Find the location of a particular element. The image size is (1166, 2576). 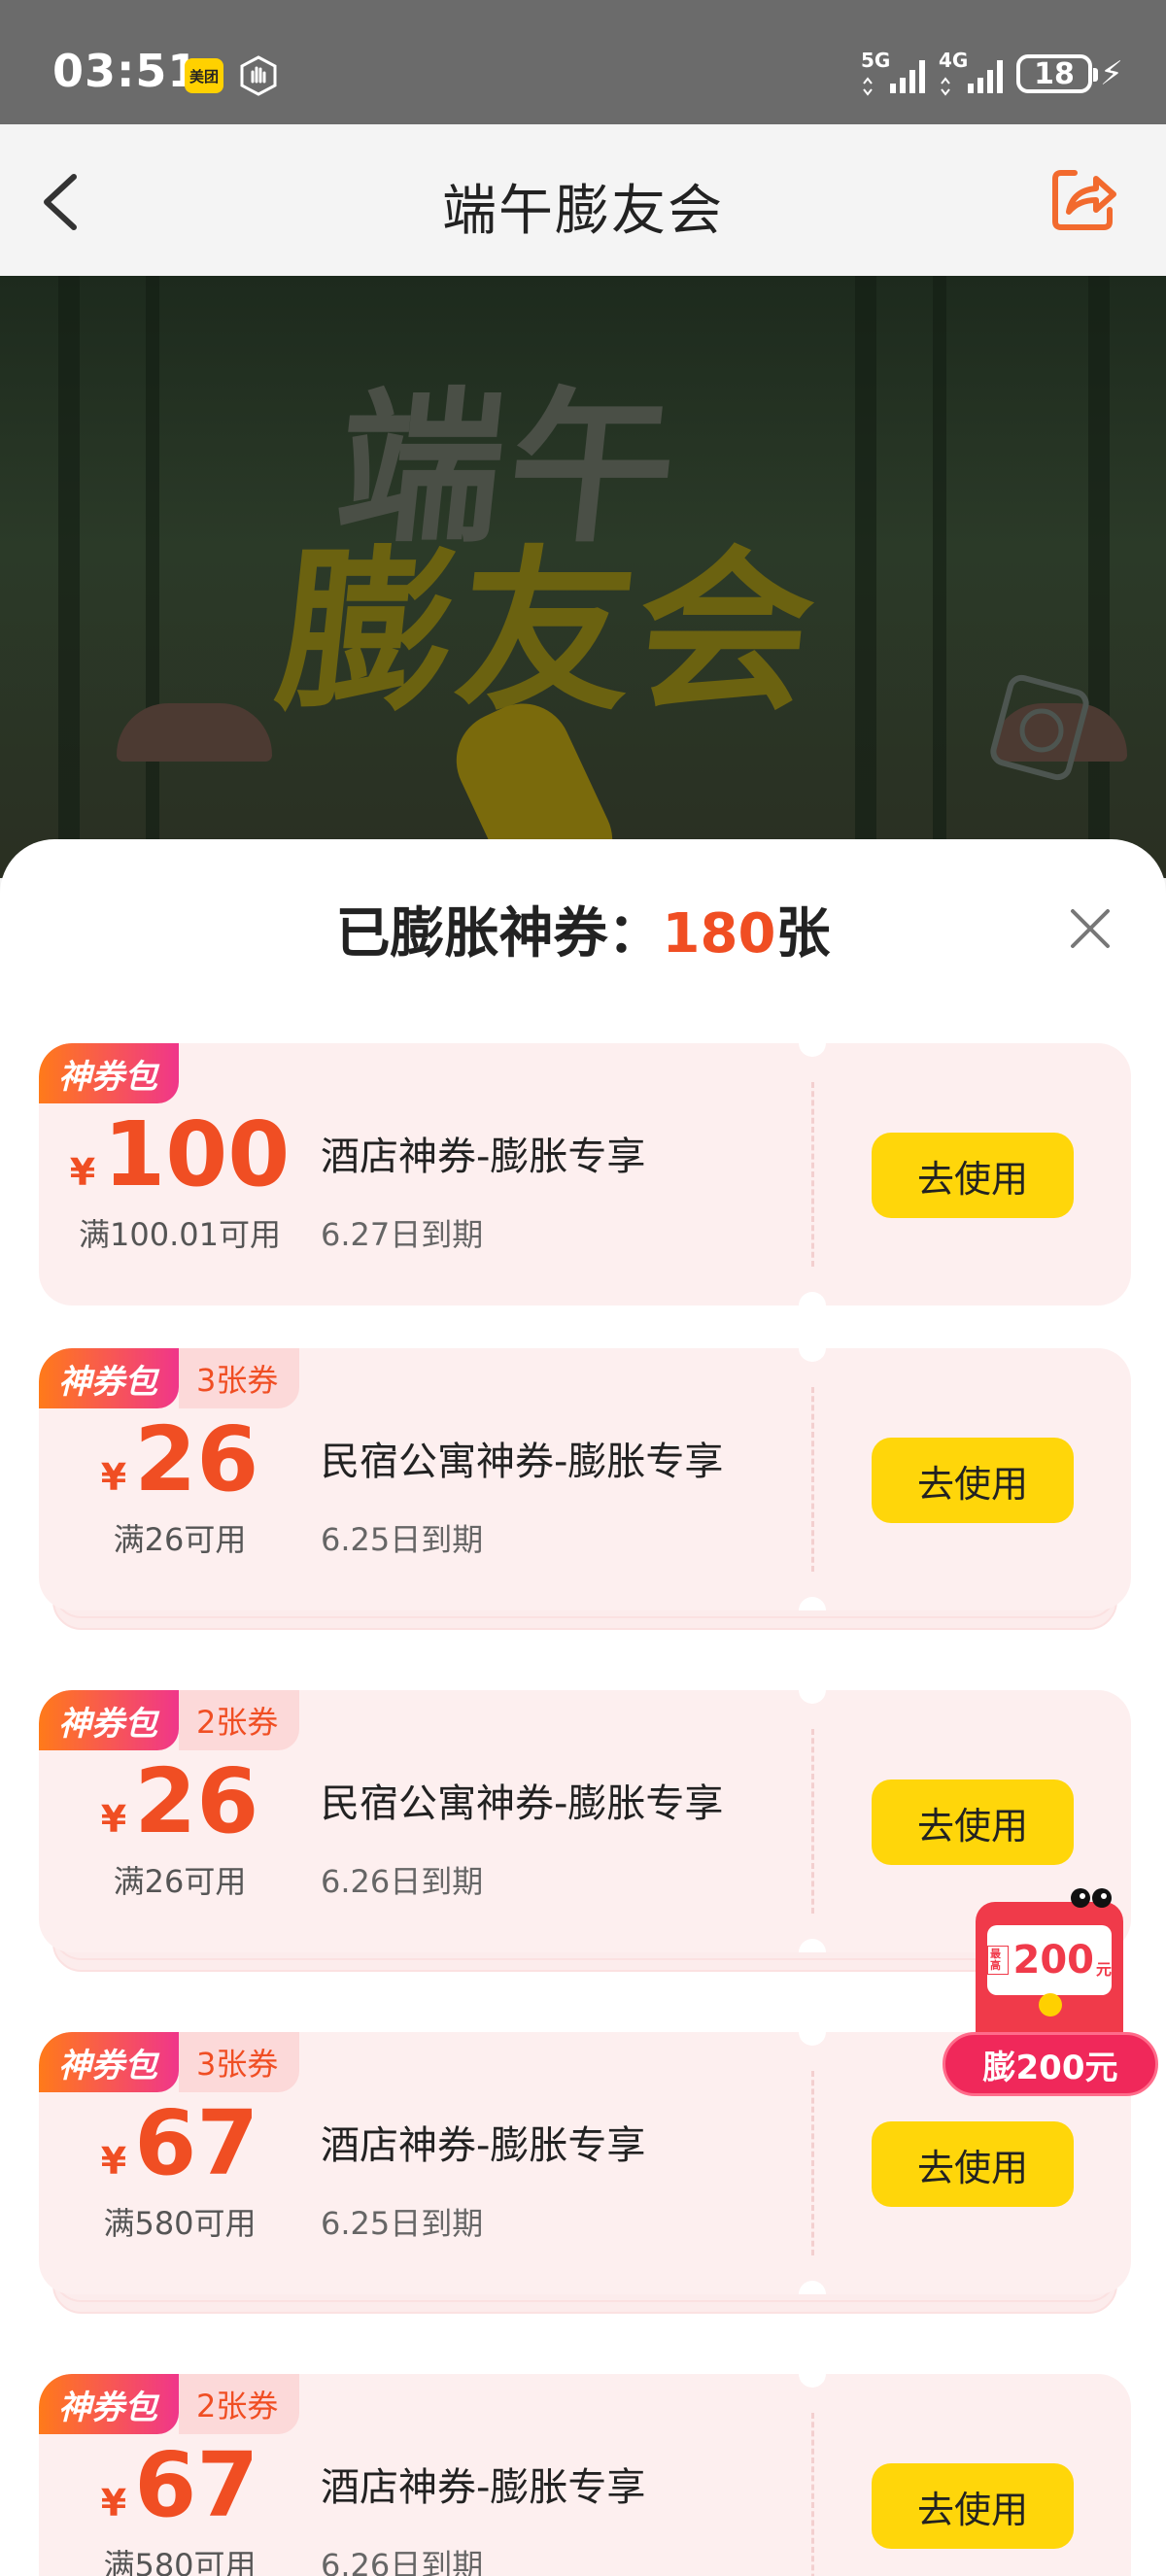

red-packet-value: 最高 200 元 is located at coordinates (1049, 1960).